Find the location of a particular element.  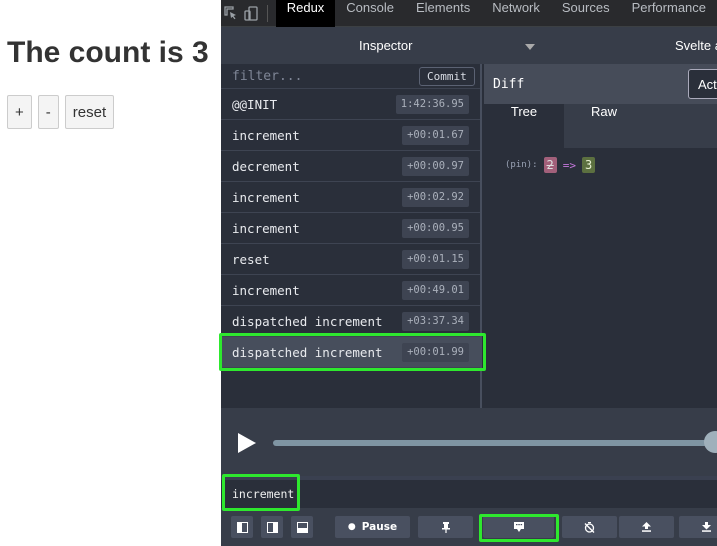

diff-view-tabs: Tree Raw is located at coordinates (600, 126).